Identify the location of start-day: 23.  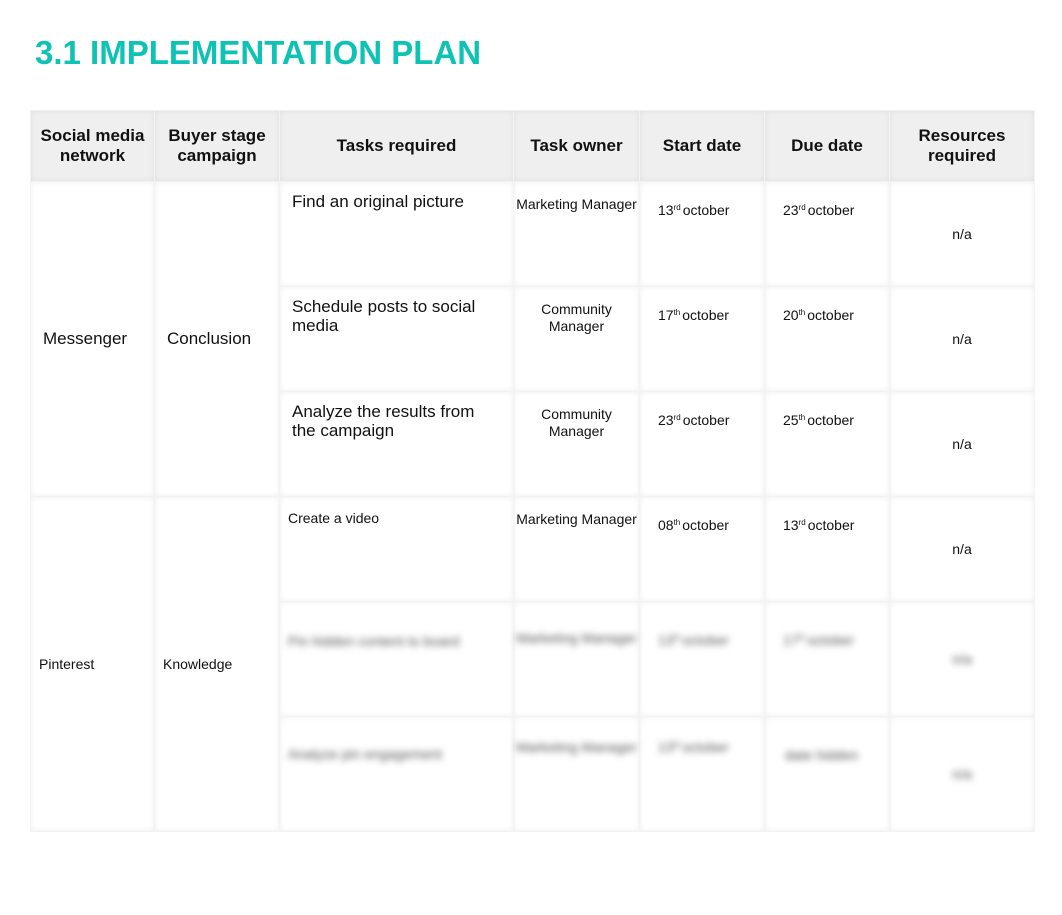
(666, 420).